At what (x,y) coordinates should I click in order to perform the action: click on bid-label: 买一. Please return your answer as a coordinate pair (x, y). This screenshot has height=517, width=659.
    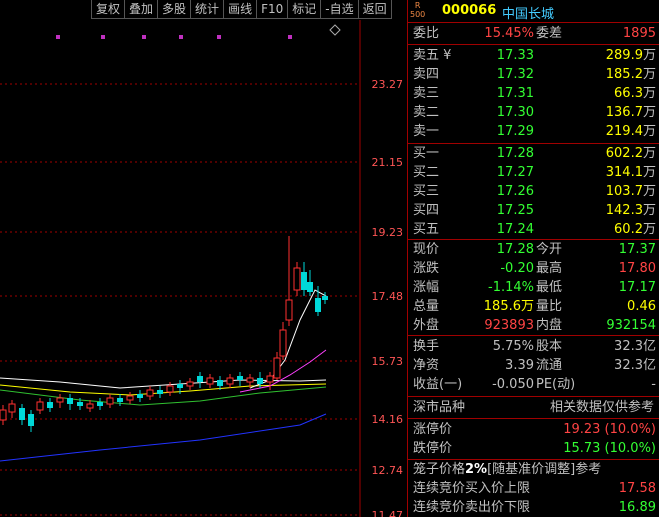
    Looking at the image, I should click on (426, 153).